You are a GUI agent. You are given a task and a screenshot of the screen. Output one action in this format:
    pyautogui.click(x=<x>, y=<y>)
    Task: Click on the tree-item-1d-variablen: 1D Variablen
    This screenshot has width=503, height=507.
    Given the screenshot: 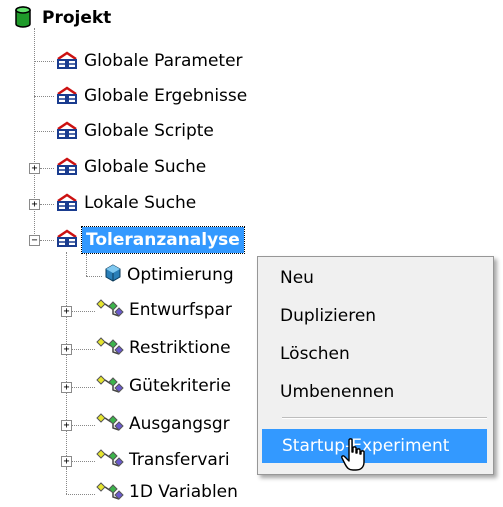 What is the action you would take?
    pyautogui.click(x=183, y=492)
    